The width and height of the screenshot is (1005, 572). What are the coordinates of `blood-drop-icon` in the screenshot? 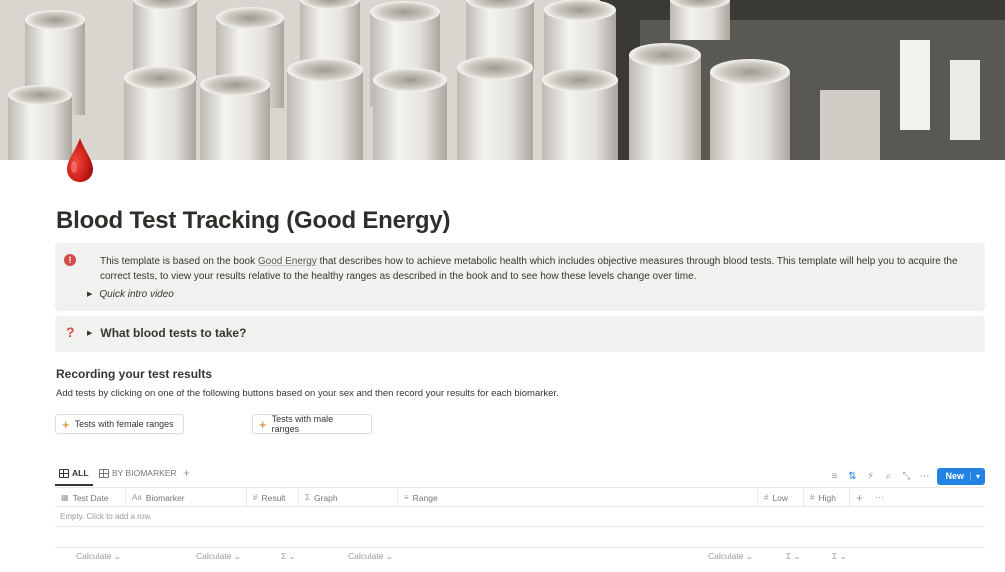 It's located at (82, 160).